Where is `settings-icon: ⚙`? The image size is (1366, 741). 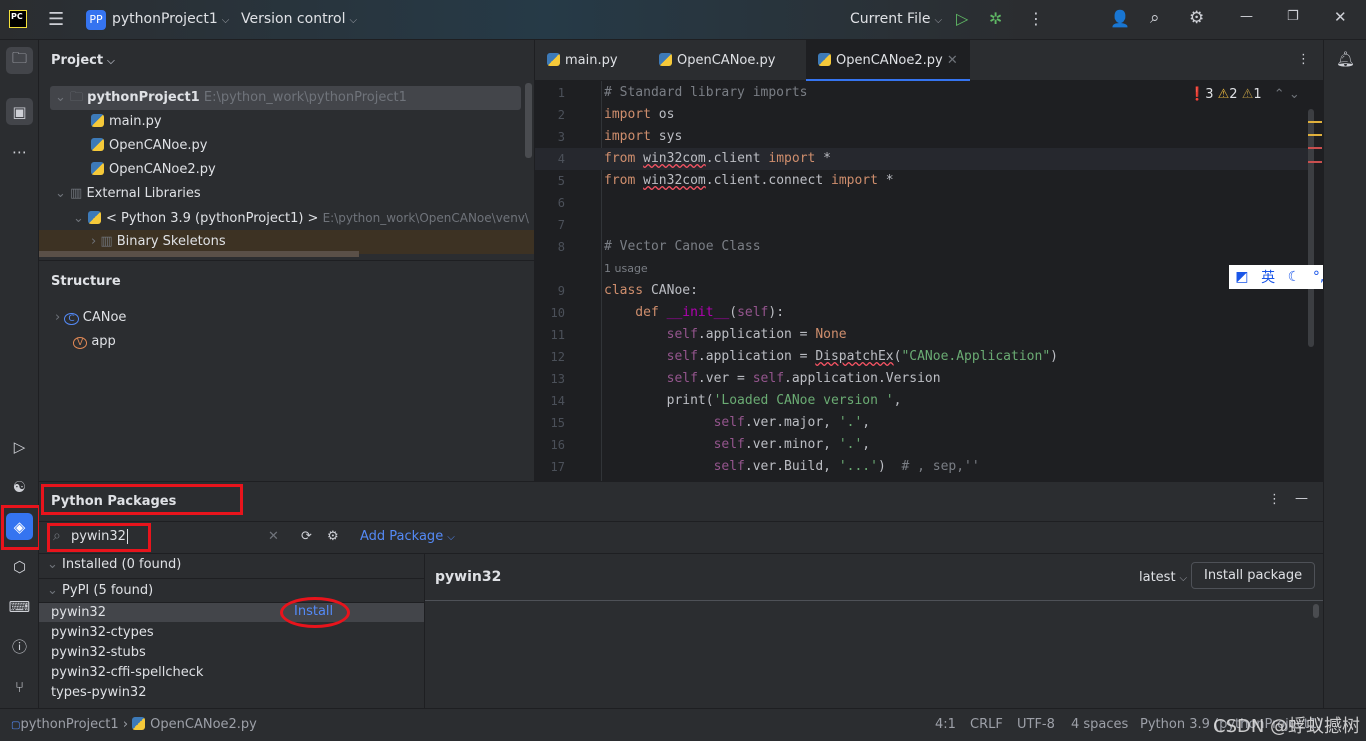 settings-icon: ⚙ is located at coordinates (333, 536).